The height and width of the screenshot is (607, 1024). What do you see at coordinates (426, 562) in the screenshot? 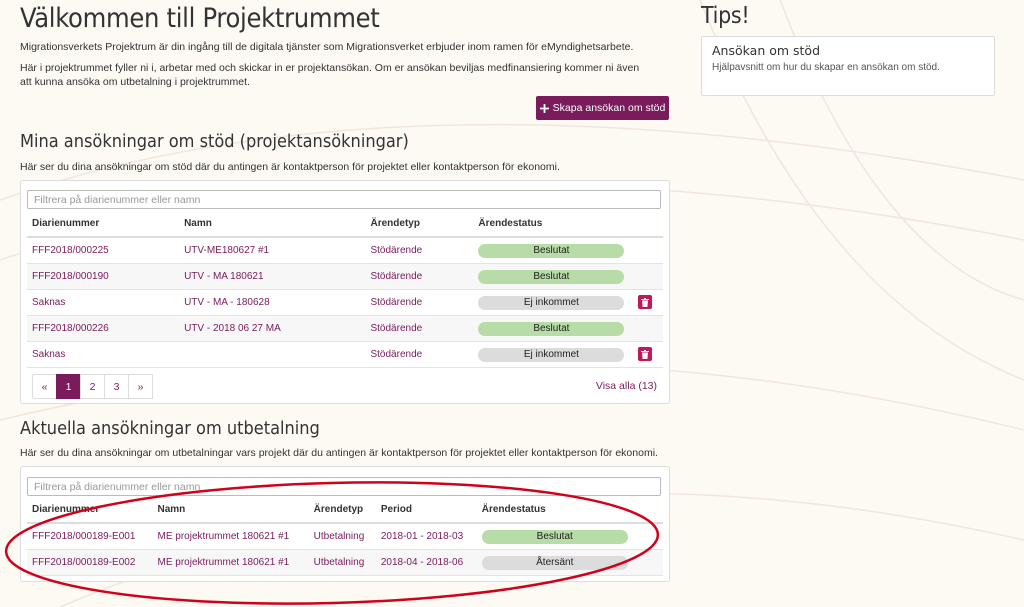
I see `case-period: 2018-04 - 2018-06` at bounding box center [426, 562].